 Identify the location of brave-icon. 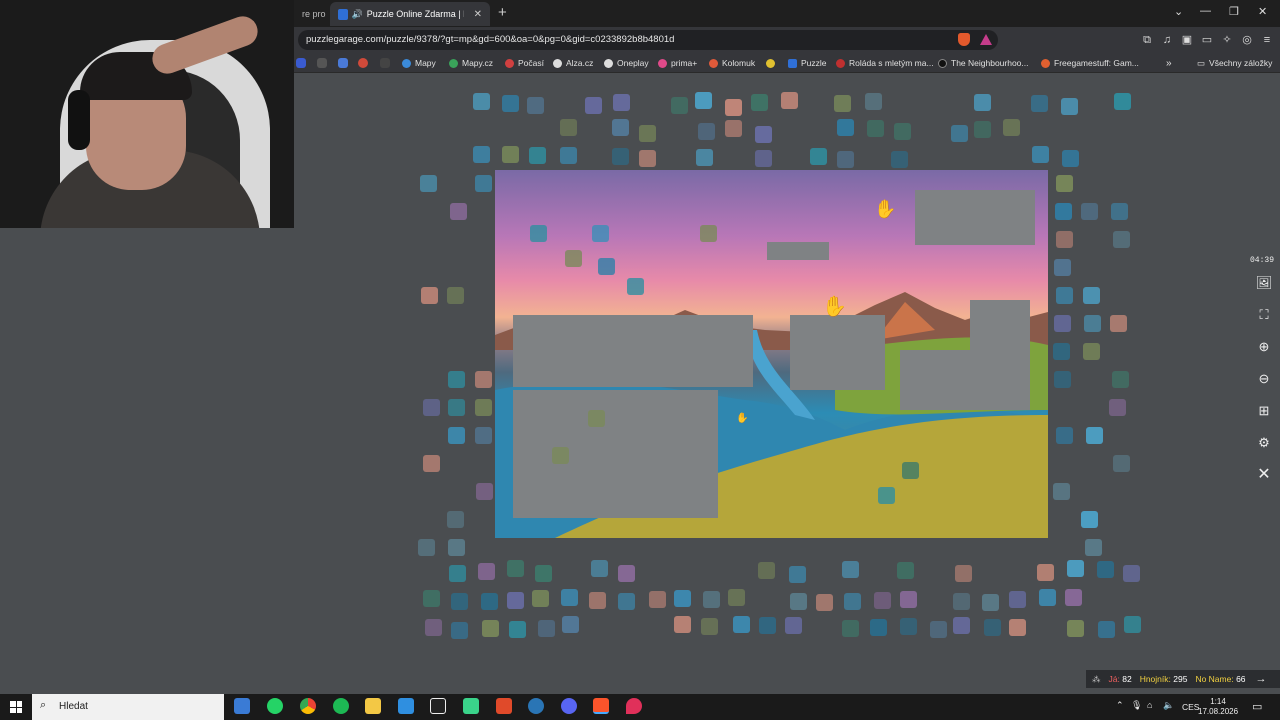
(601, 706).